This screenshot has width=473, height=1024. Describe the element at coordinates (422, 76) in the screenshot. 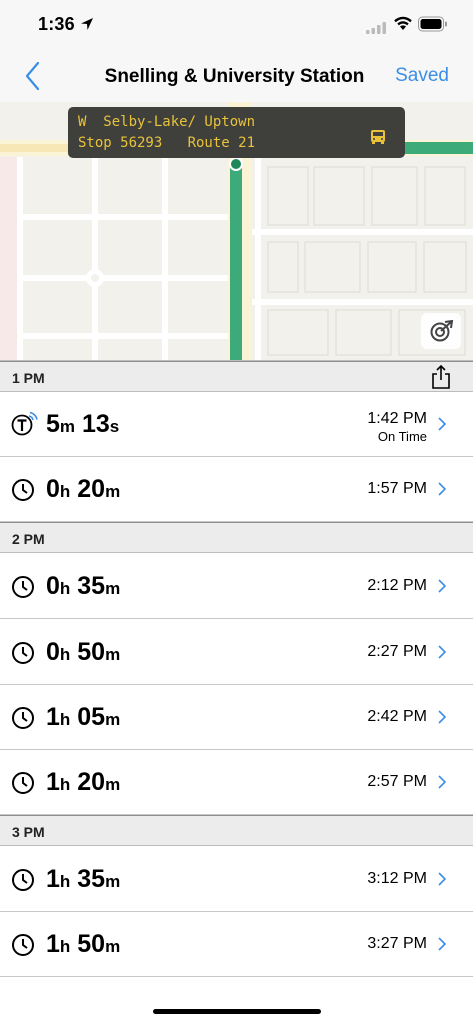

I see `saved-button: Saved` at that location.